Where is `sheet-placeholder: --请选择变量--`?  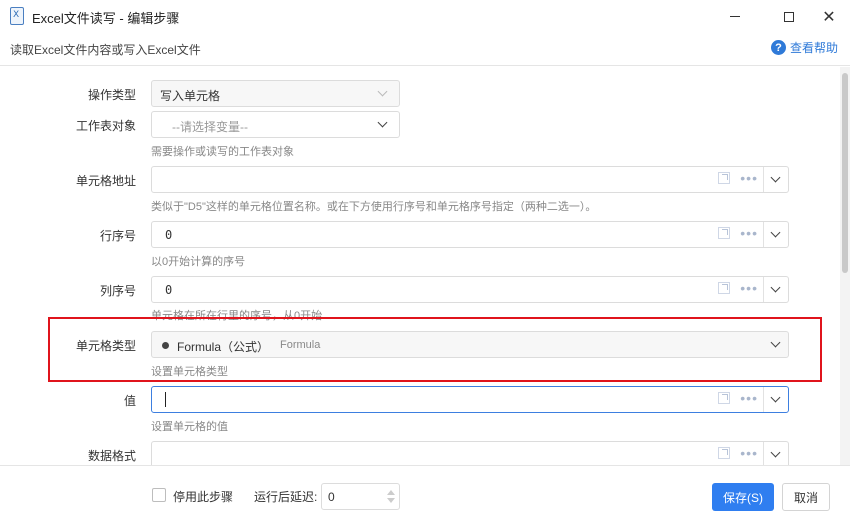 sheet-placeholder: --请选择变量-- is located at coordinates (210, 127).